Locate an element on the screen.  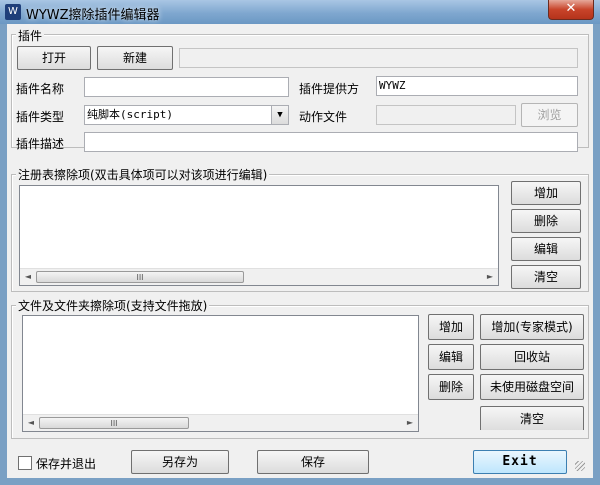
plugin-name-input is located at coordinates (186, 87).